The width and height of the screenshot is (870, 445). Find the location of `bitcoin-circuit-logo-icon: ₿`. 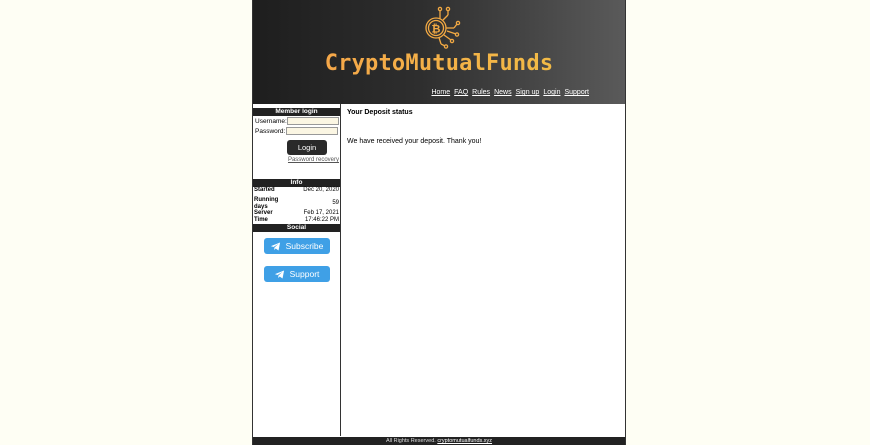

bitcoin-circuit-logo-icon: ₿ is located at coordinates (443, 27).